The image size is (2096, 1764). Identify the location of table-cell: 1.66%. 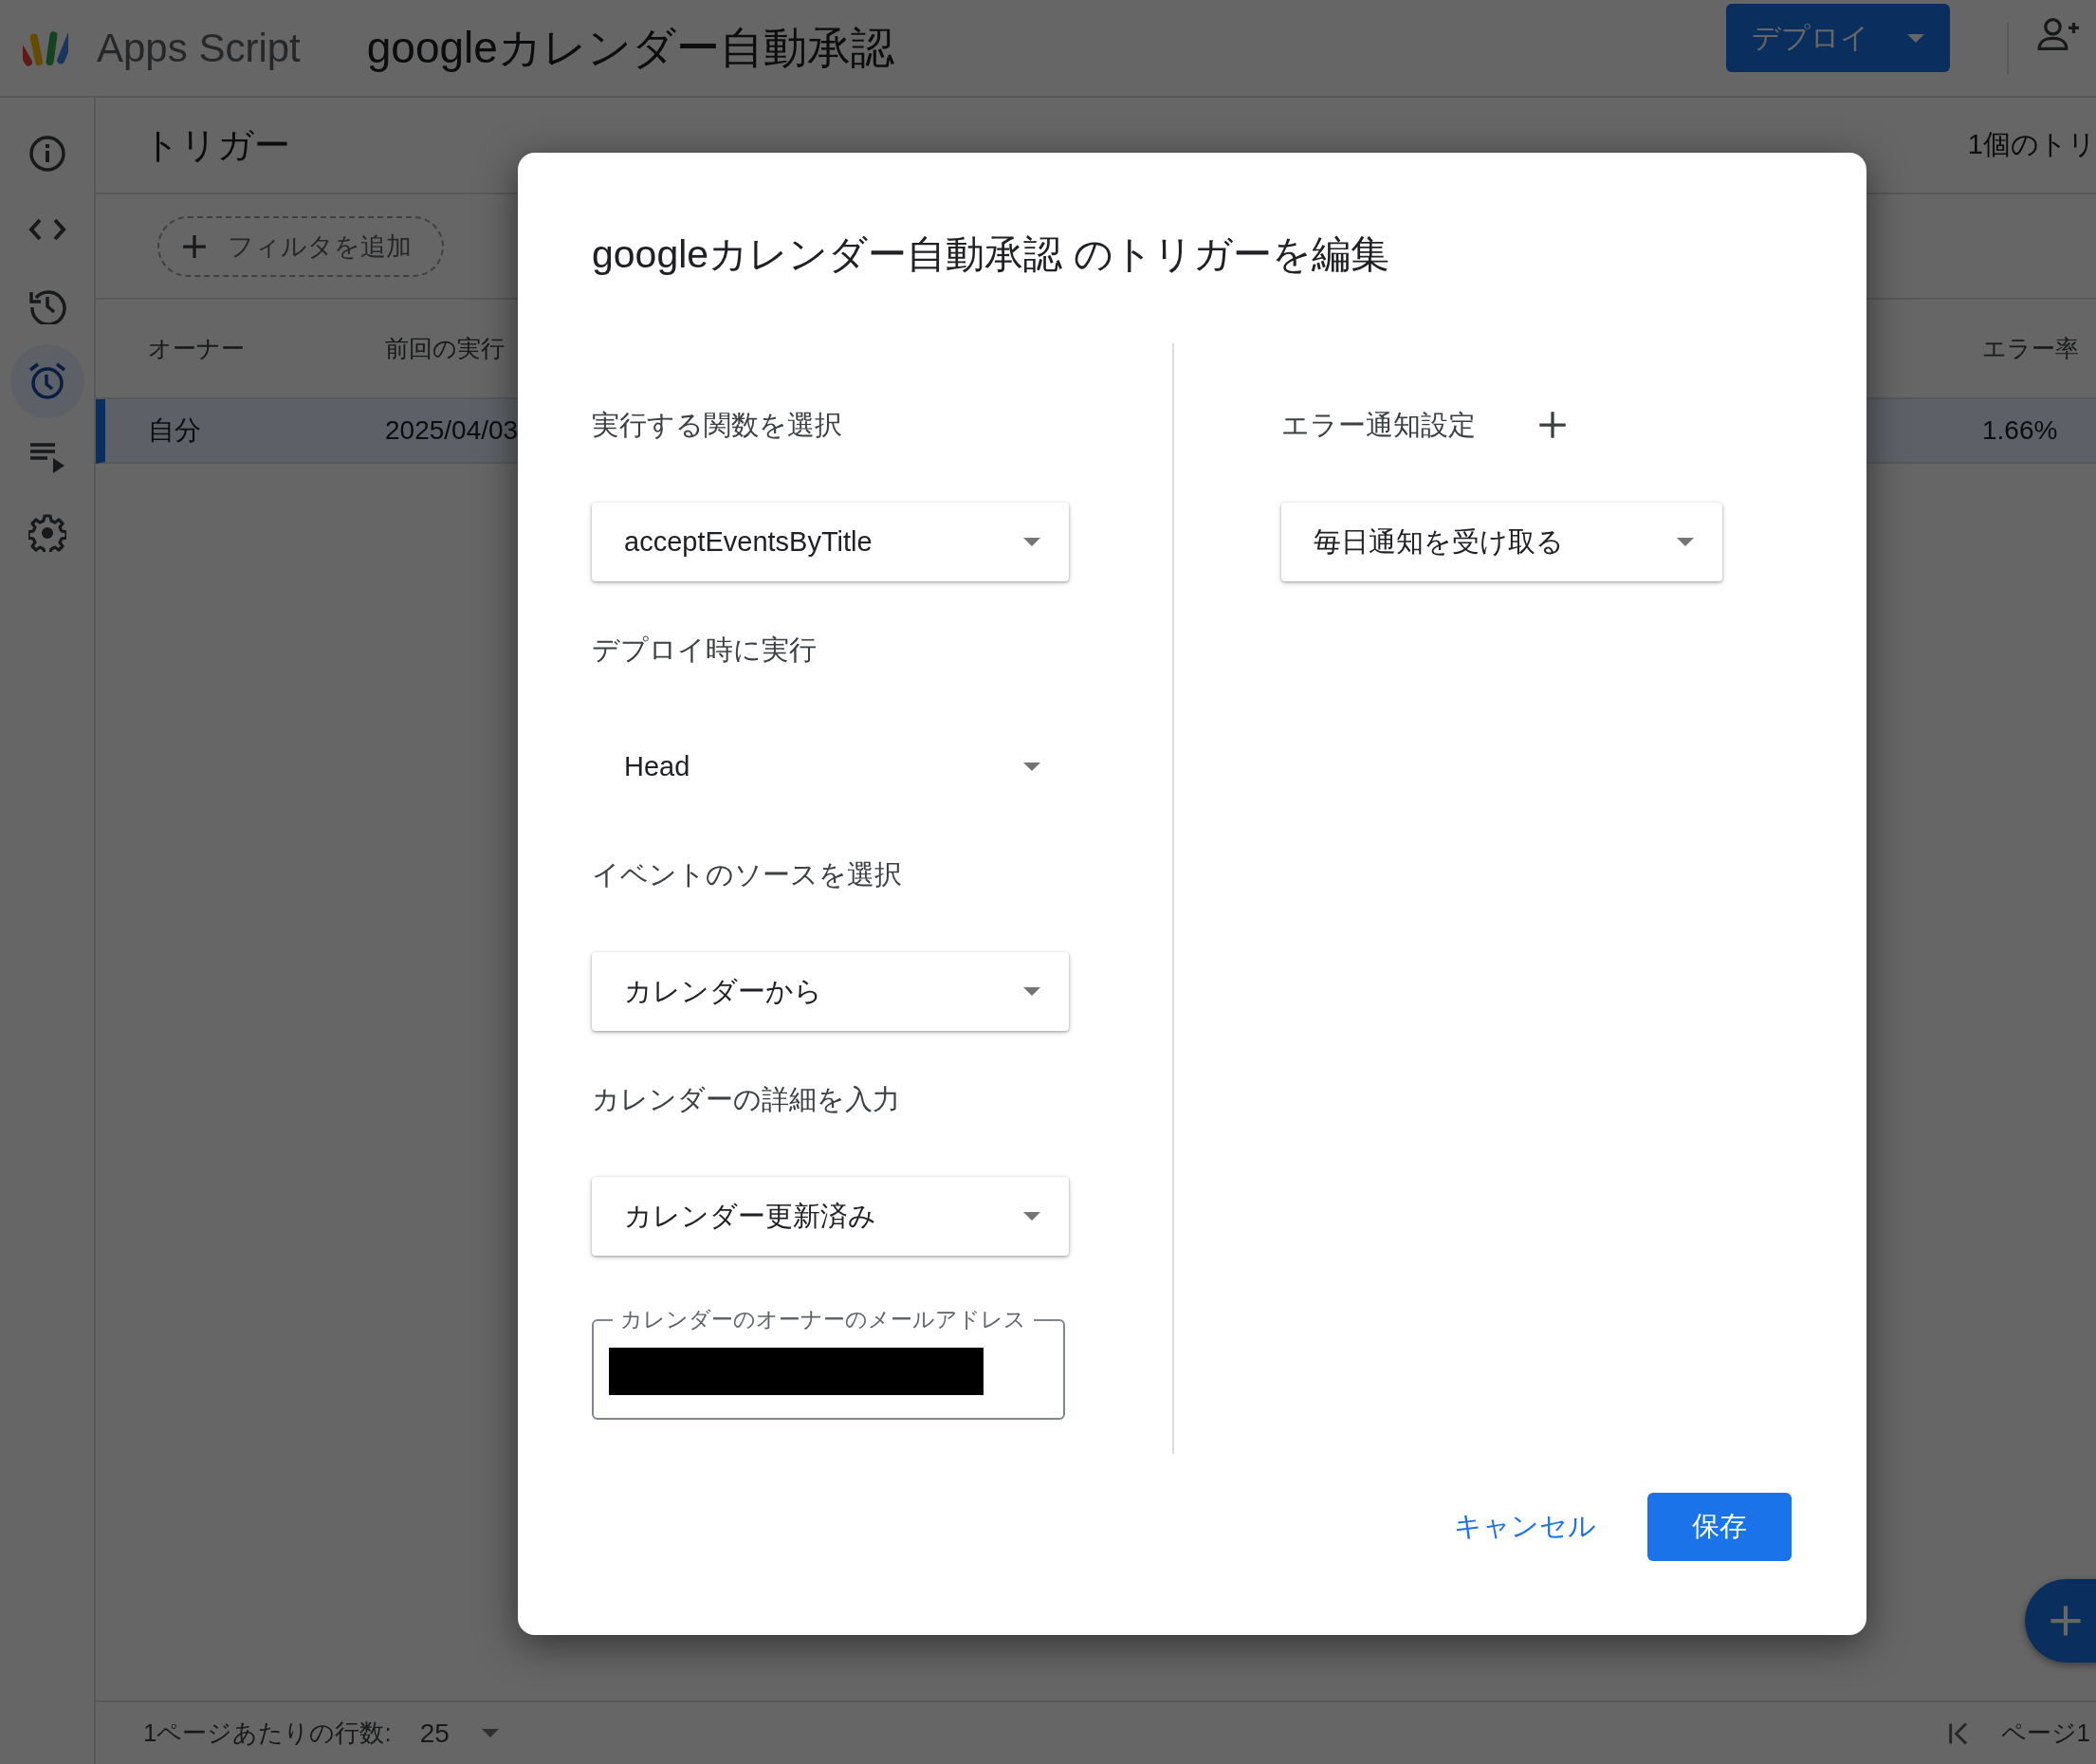
(2020, 430).